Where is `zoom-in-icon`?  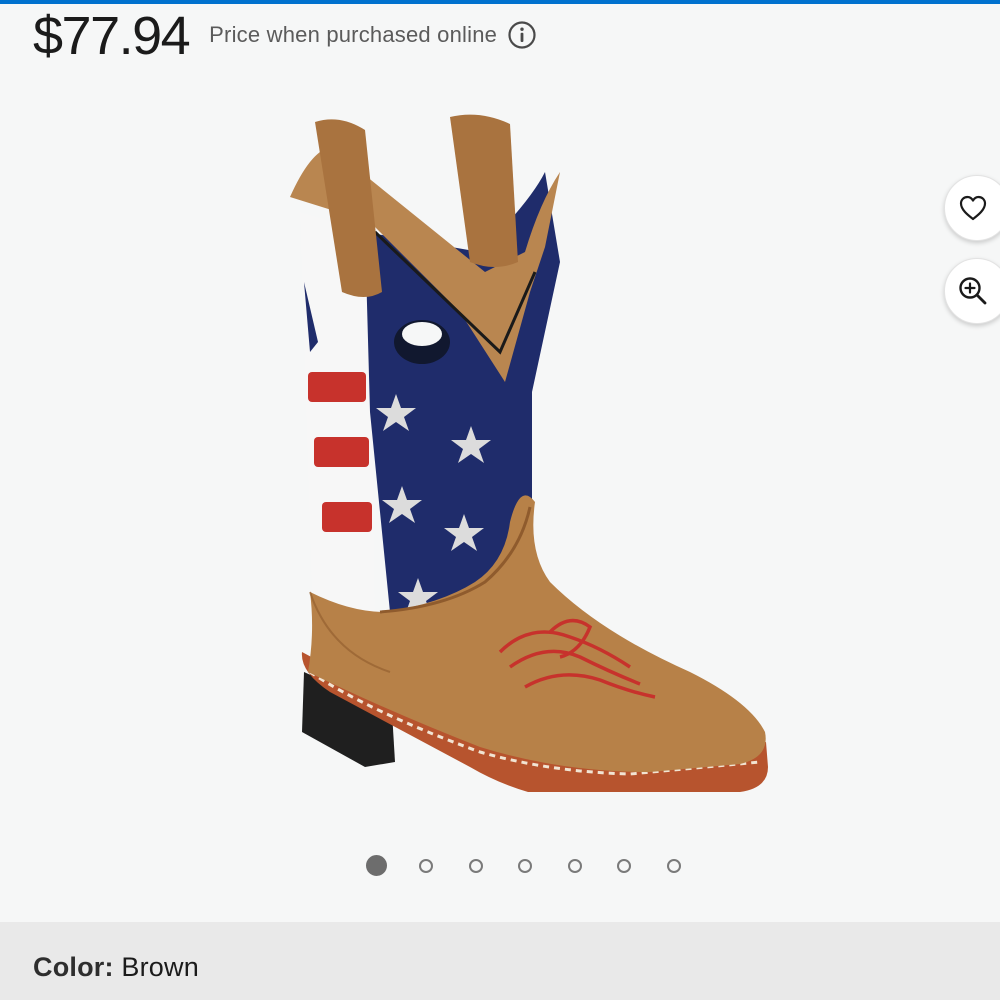
zoom-in-icon is located at coordinates (973, 291).